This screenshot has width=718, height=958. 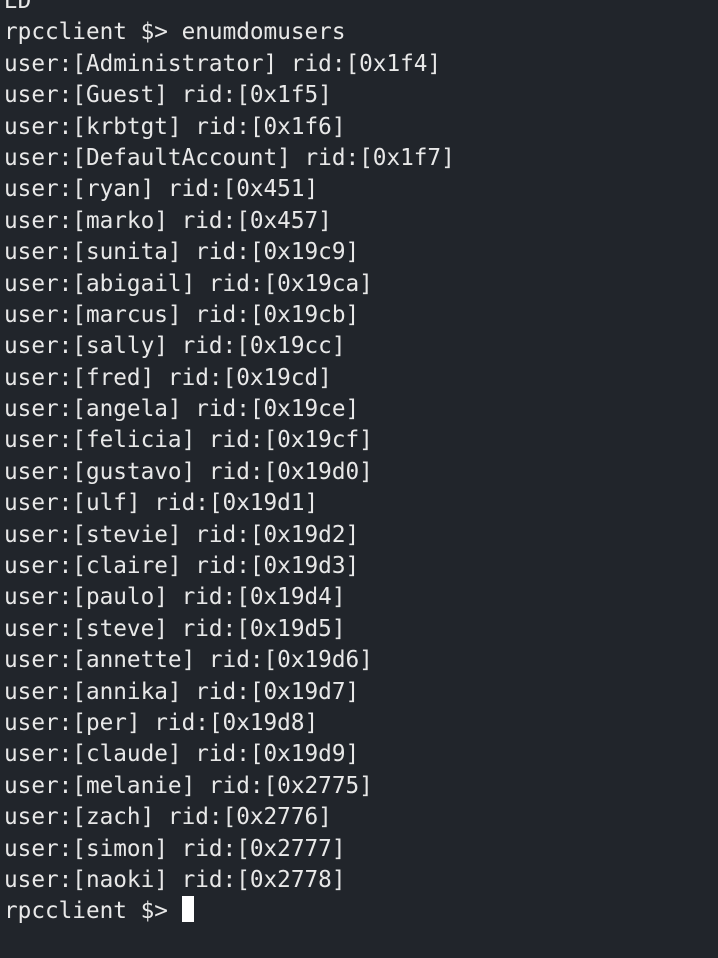 I want to click on final-prompt: rpcclient $>, so click(x=86, y=911).